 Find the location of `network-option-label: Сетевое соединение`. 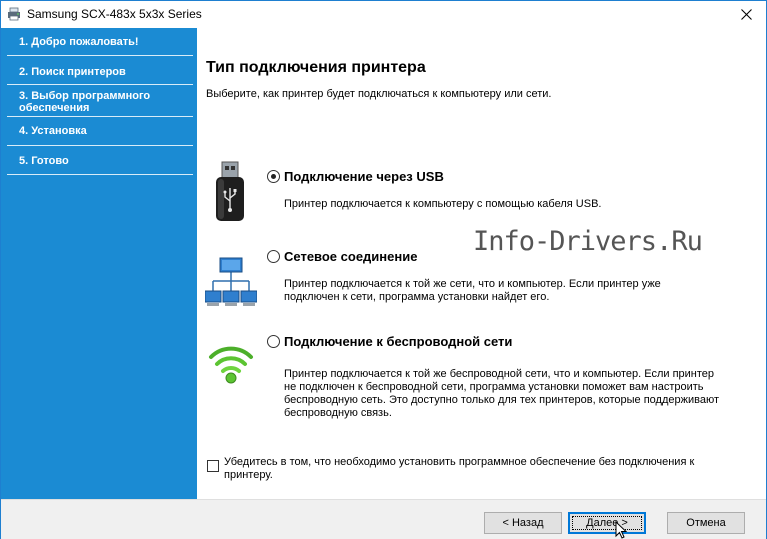

network-option-label: Сетевое соединение is located at coordinates (350, 256).